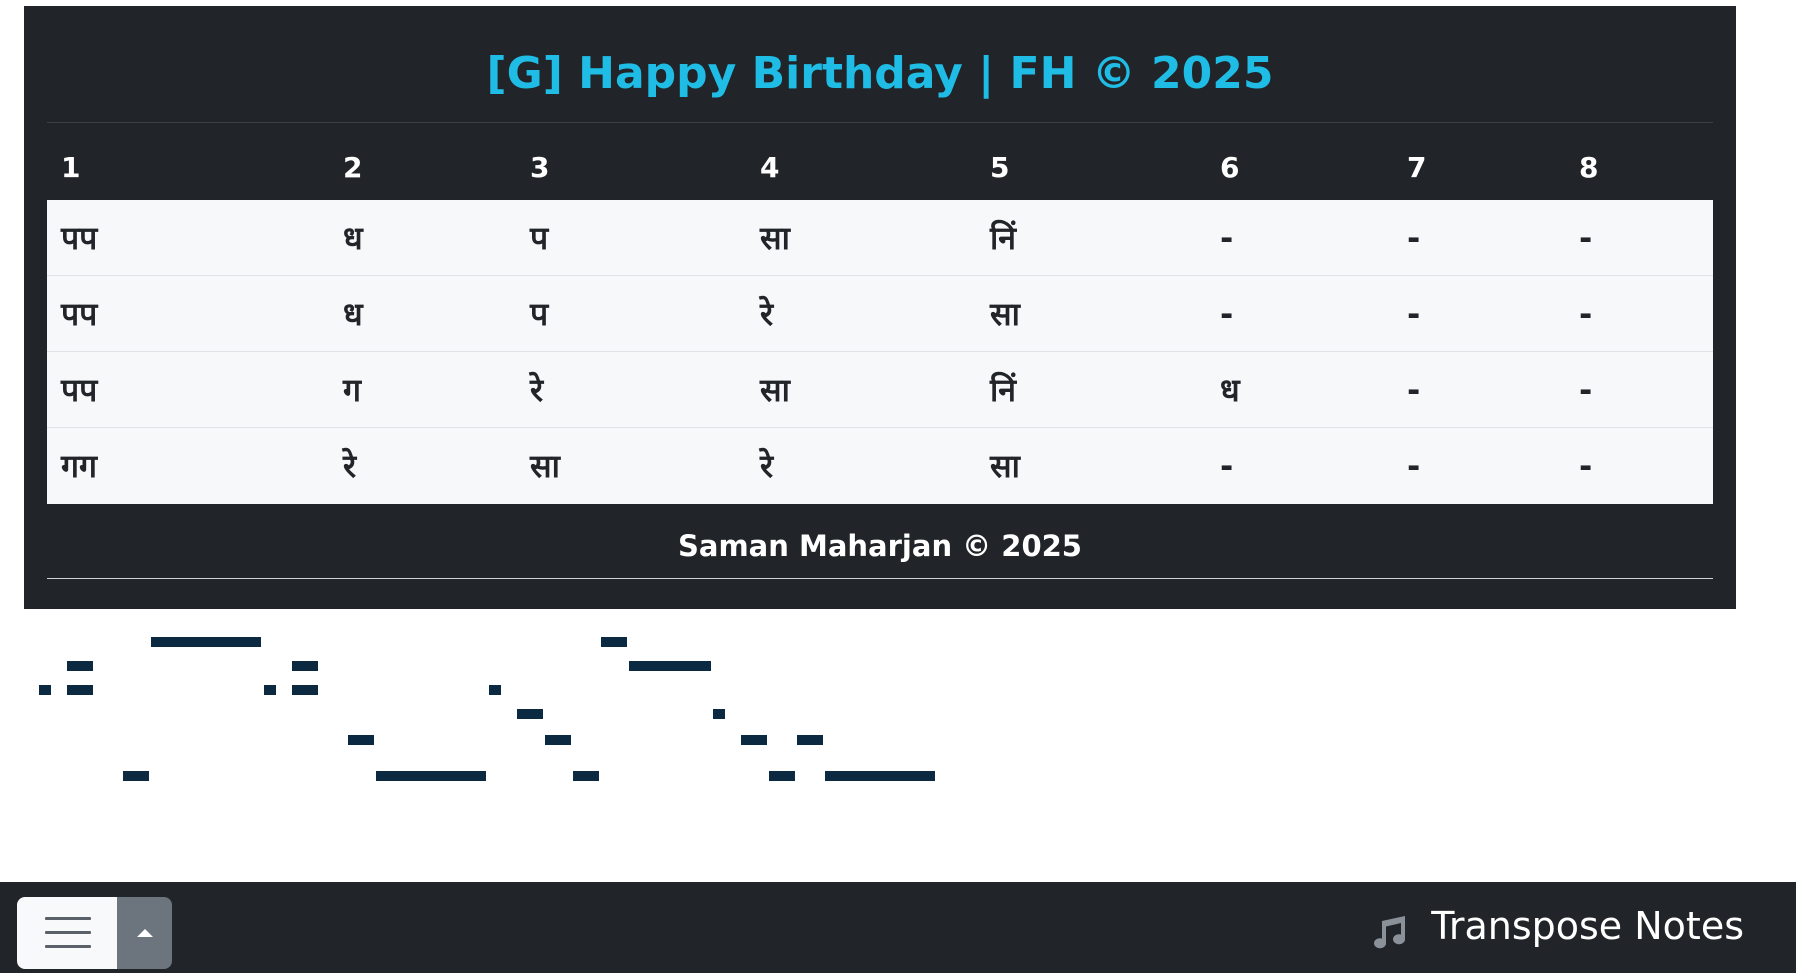  Describe the element at coordinates (67, 933) in the screenshot. I see `menu-button` at that location.